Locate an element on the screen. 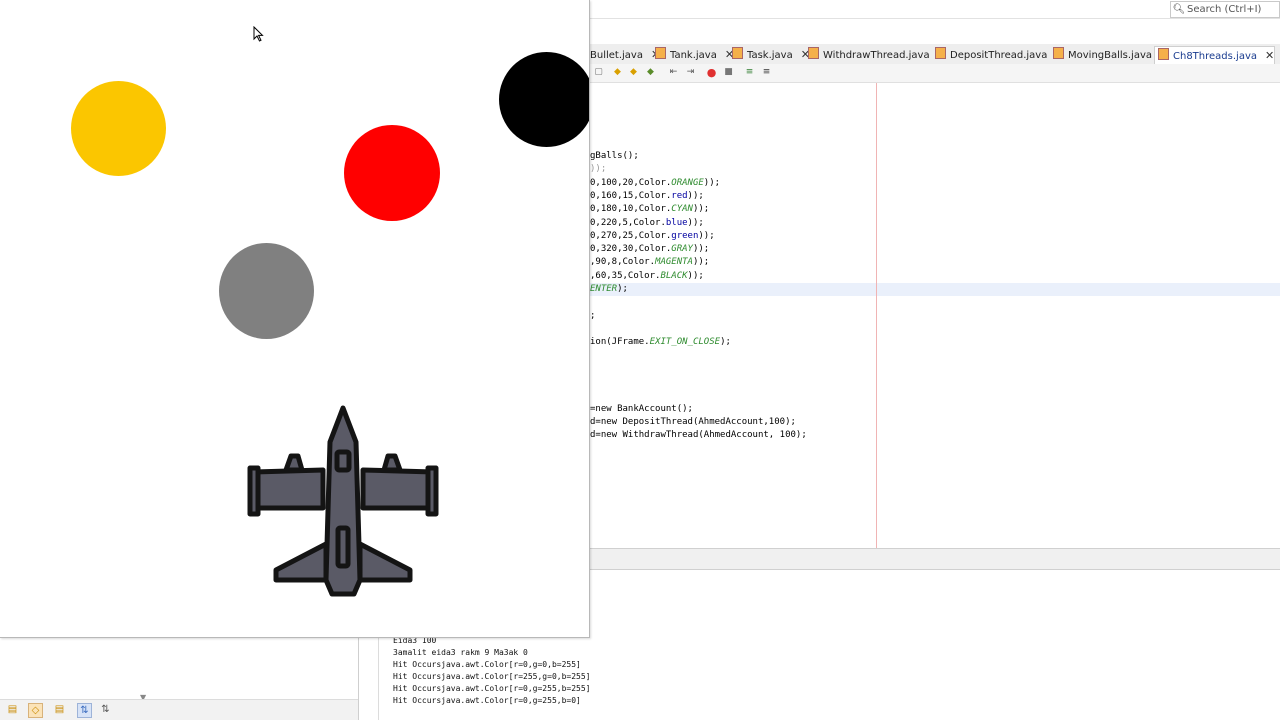  fighter-jet-icon is located at coordinates (343, 501).